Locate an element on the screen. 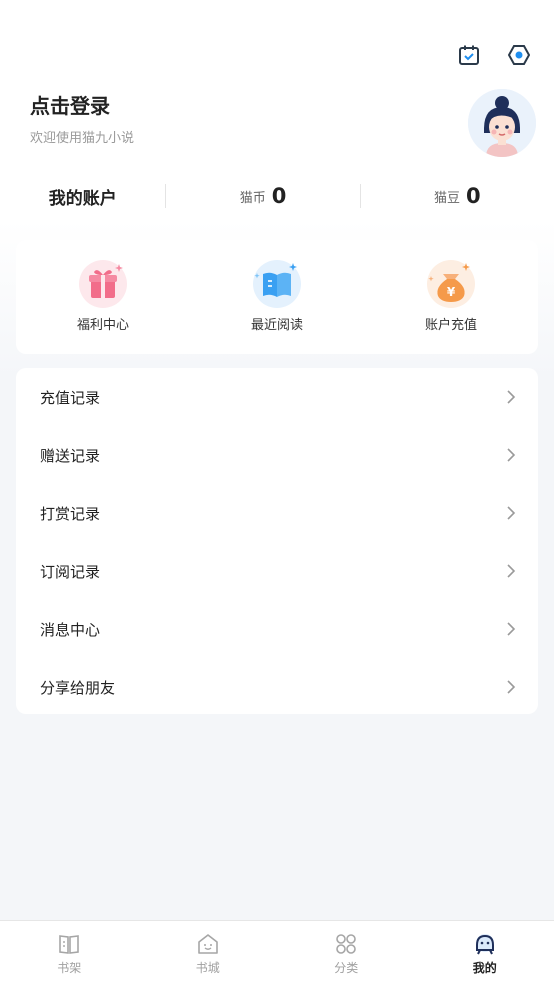 The image size is (554, 986). welcome-text: 欢迎使用猫九小说 is located at coordinates (82, 138).